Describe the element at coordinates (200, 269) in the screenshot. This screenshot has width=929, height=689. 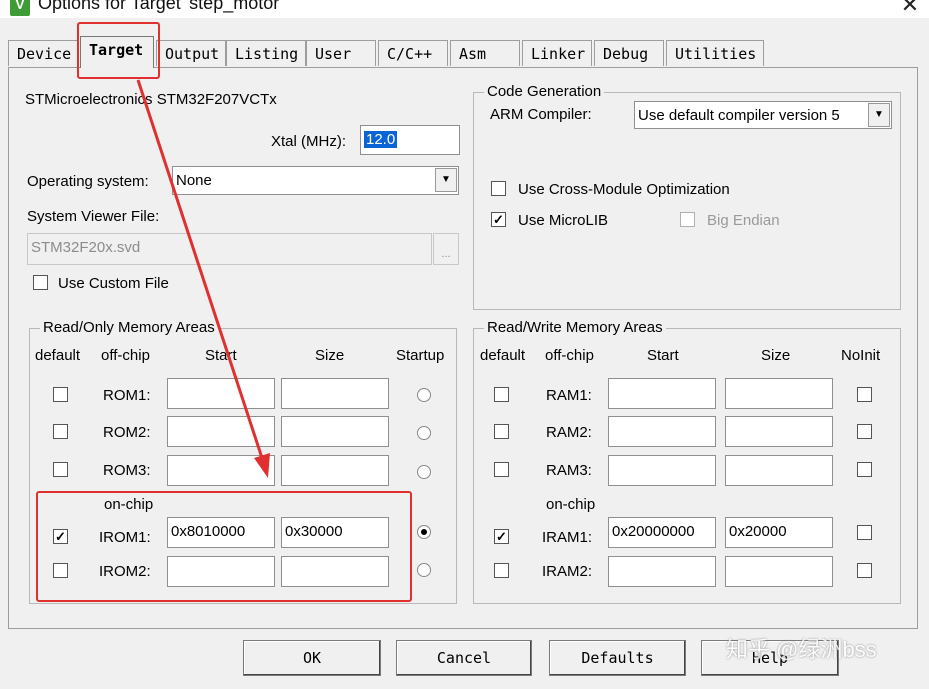
I see `arrow-line` at that location.